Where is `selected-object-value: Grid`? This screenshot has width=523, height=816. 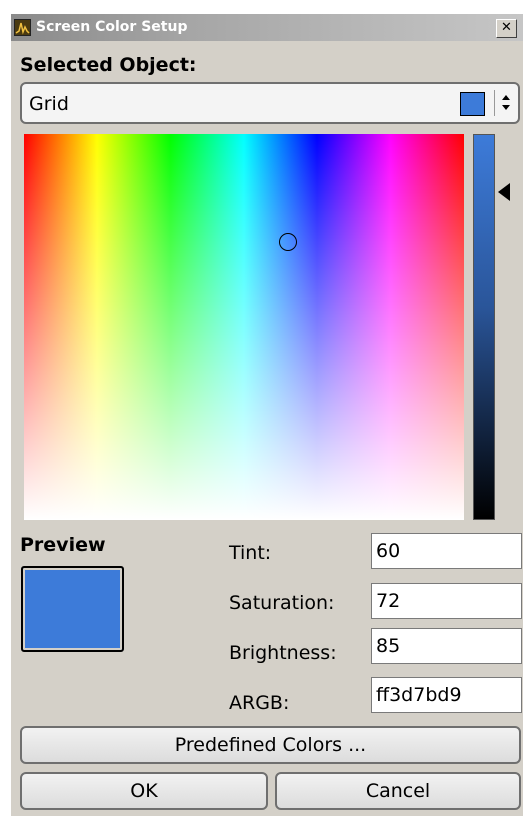
selected-object-value: Grid is located at coordinates (49, 104).